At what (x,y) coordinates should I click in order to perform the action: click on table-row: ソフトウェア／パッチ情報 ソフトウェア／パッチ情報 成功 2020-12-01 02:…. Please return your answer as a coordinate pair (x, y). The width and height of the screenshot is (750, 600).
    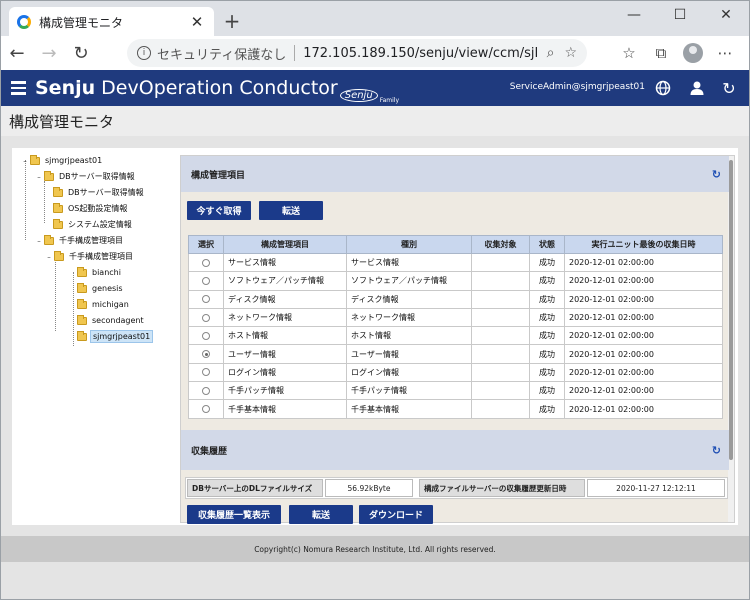
    Looking at the image, I should click on (455, 281).